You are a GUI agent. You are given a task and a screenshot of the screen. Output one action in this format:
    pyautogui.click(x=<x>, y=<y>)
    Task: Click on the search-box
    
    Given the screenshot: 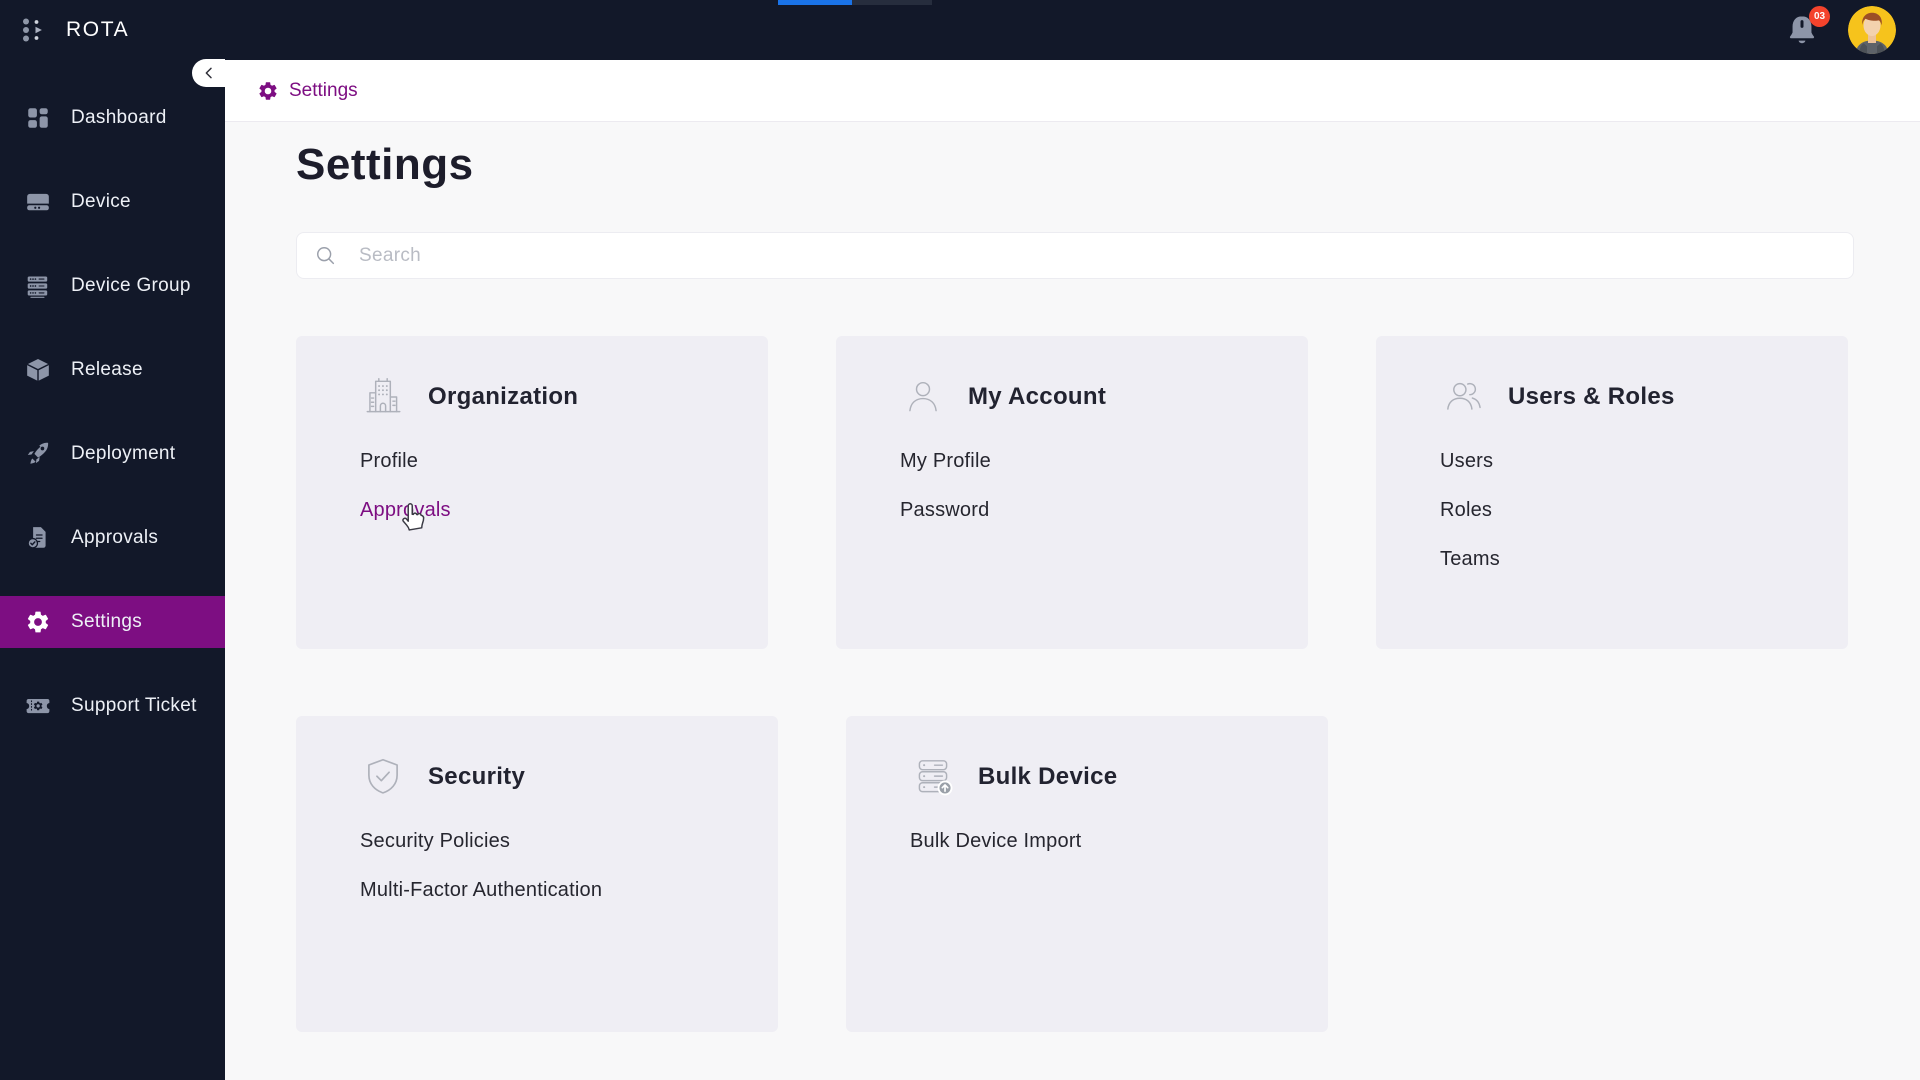 What is the action you would take?
    pyautogui.click(x=1075, y=255)
    